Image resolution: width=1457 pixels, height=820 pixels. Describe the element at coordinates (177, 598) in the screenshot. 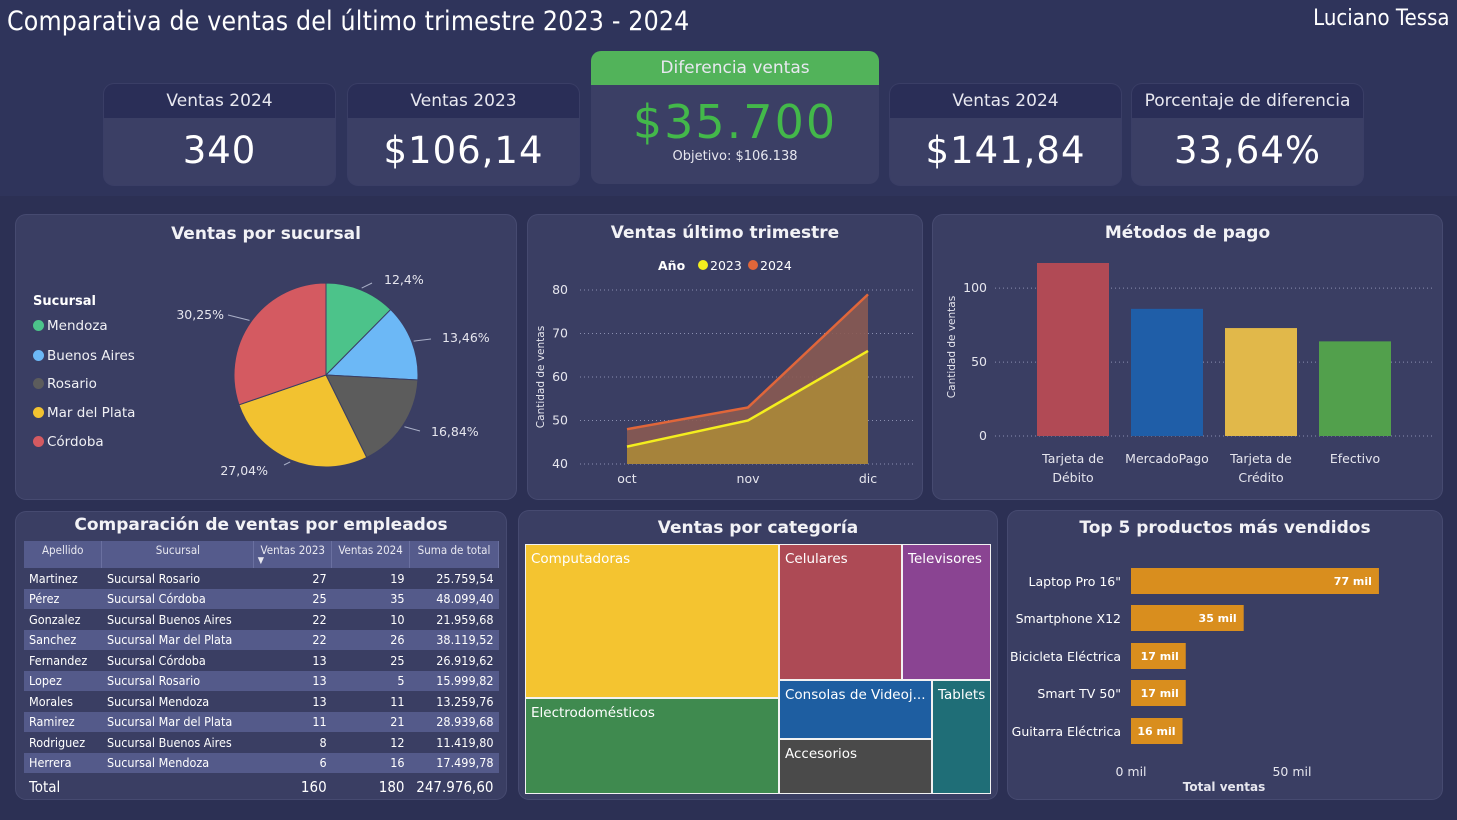

I see `table-cell: Sucursal Córdoba` at that location.